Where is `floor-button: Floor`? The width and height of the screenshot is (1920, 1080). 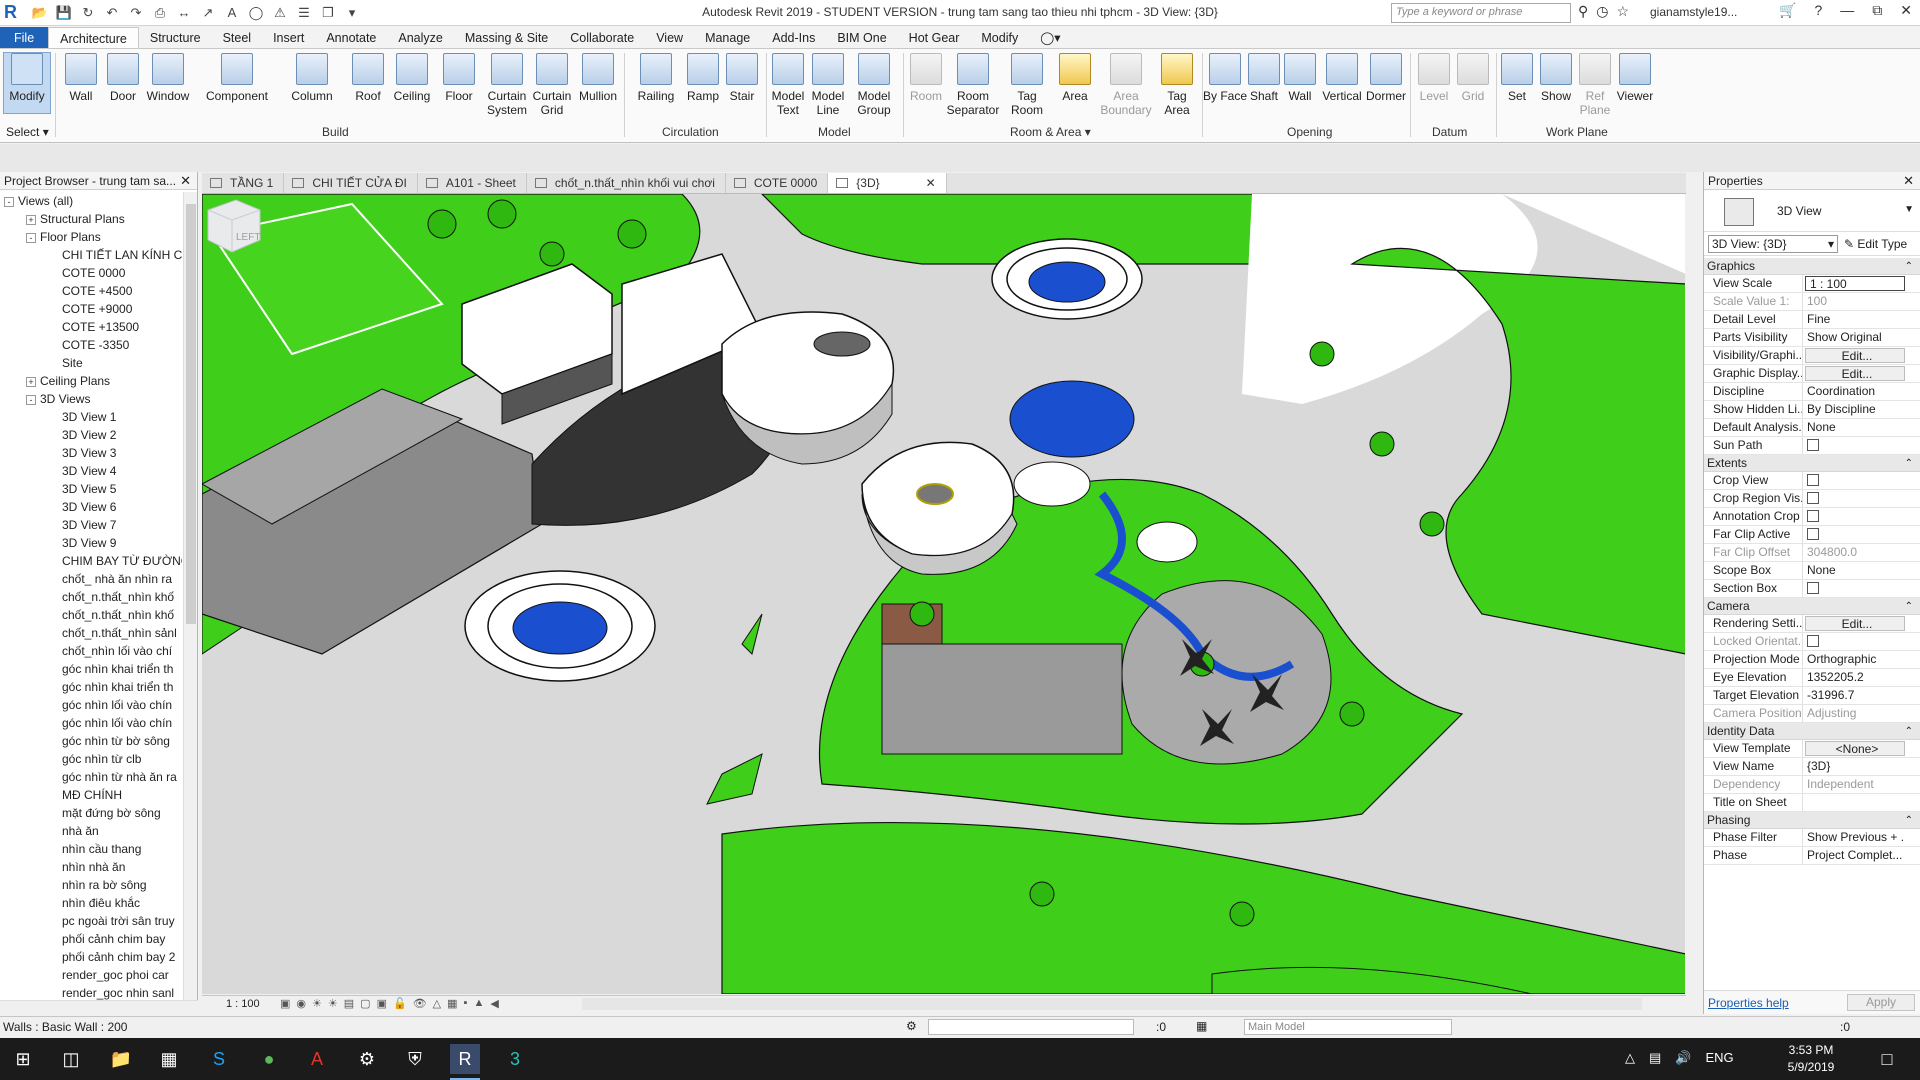
floor-button: Floor is located at coordinates (459, 78).